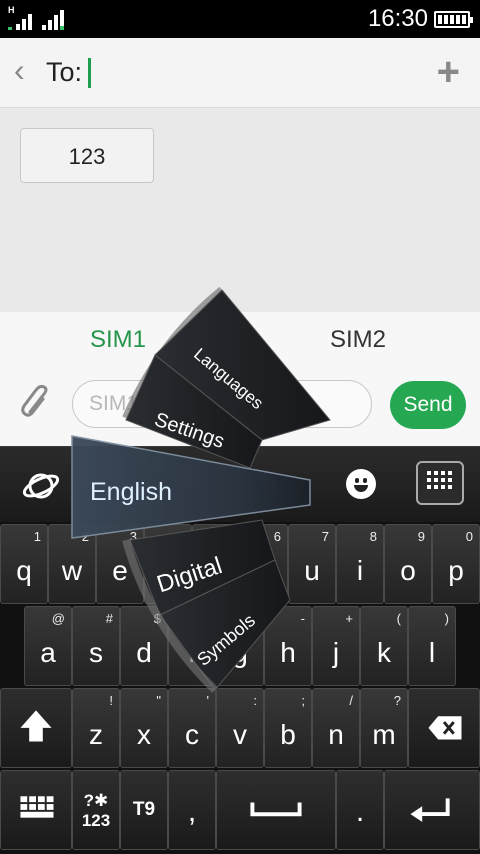 This screenshot has height=854, width=480. I want to click on key-hint: 7, so click(325, 536).